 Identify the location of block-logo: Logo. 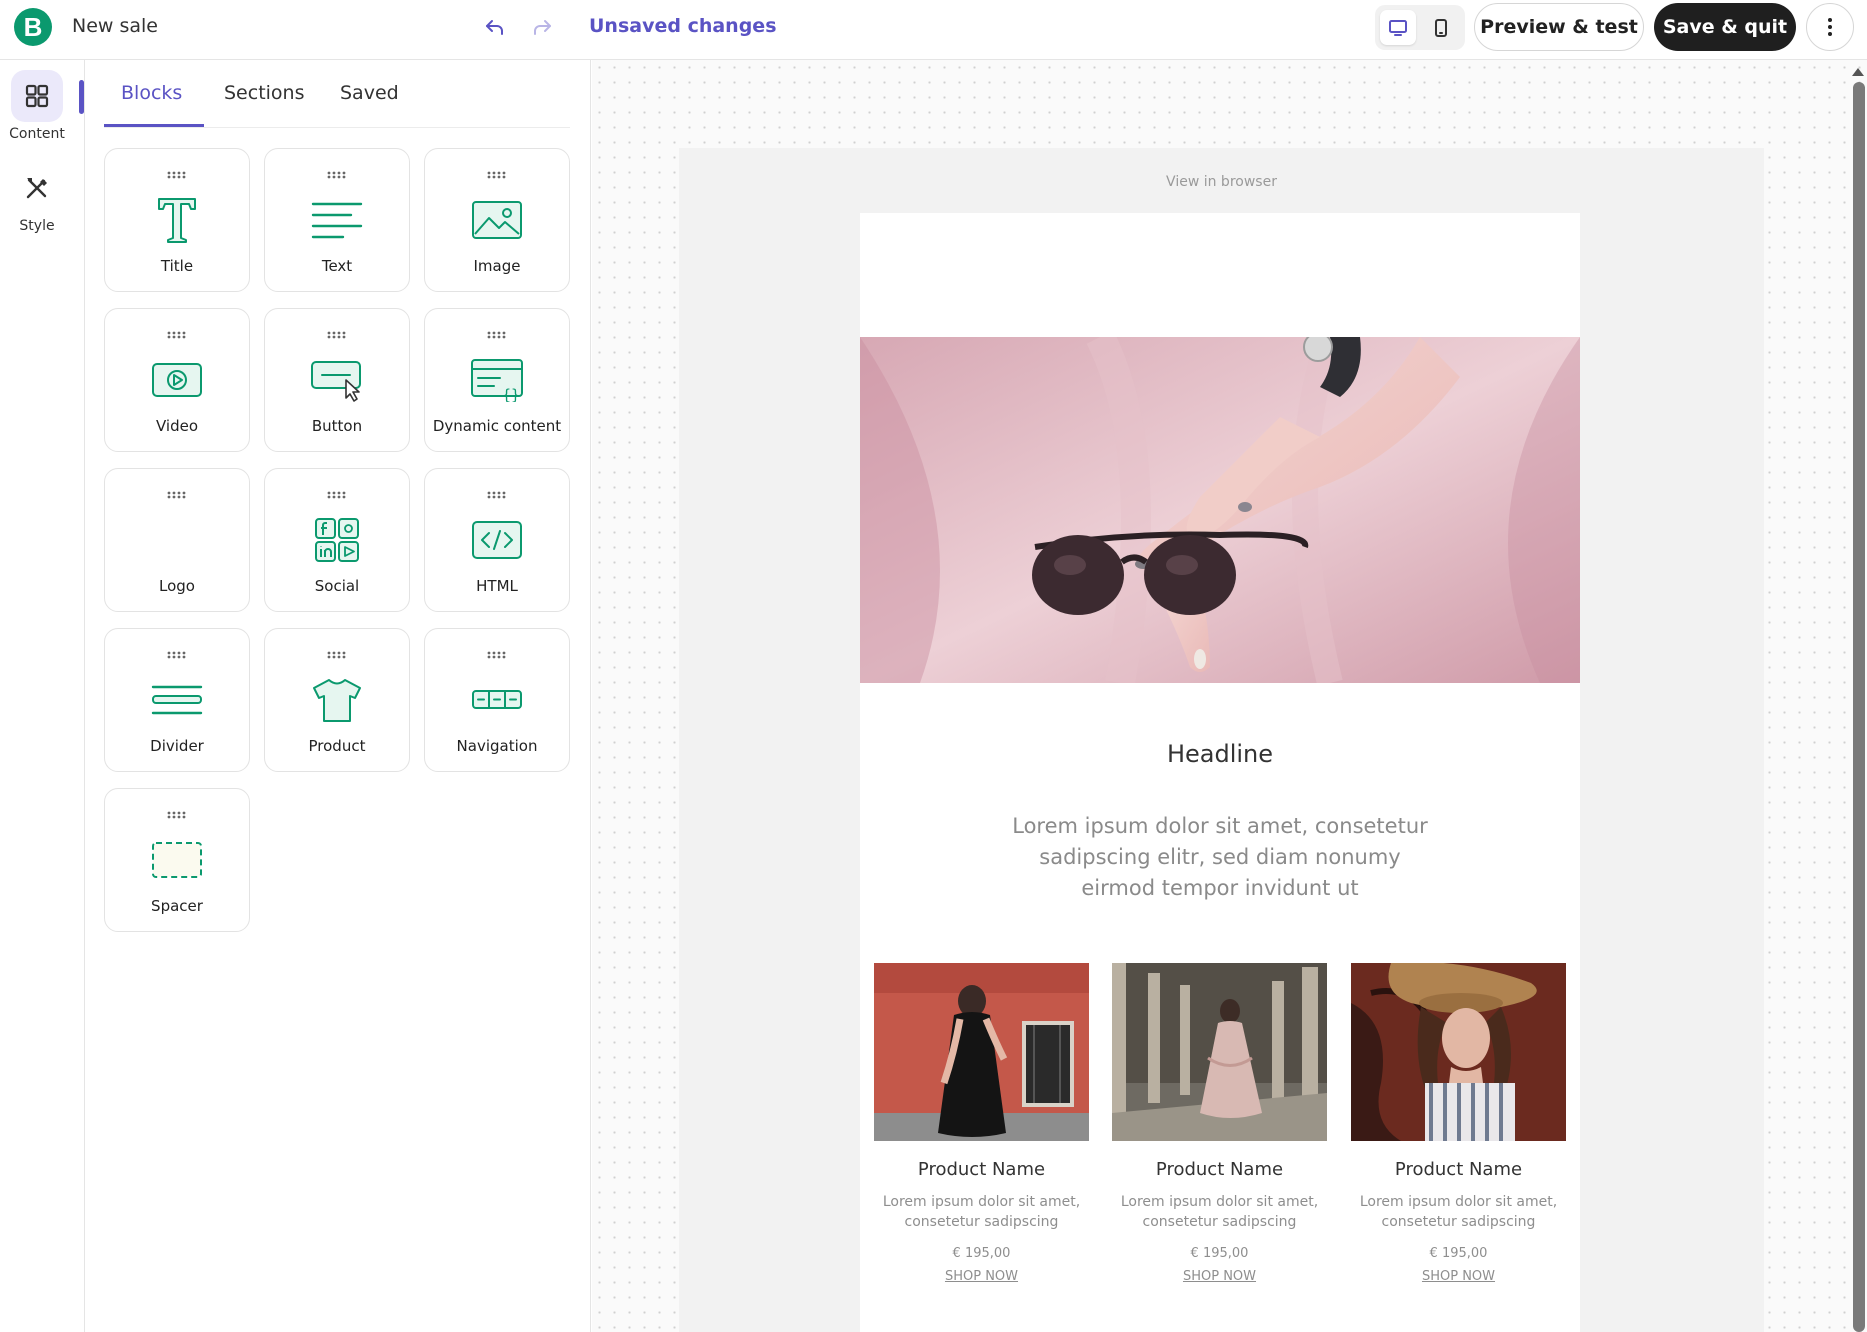
(177, 540).